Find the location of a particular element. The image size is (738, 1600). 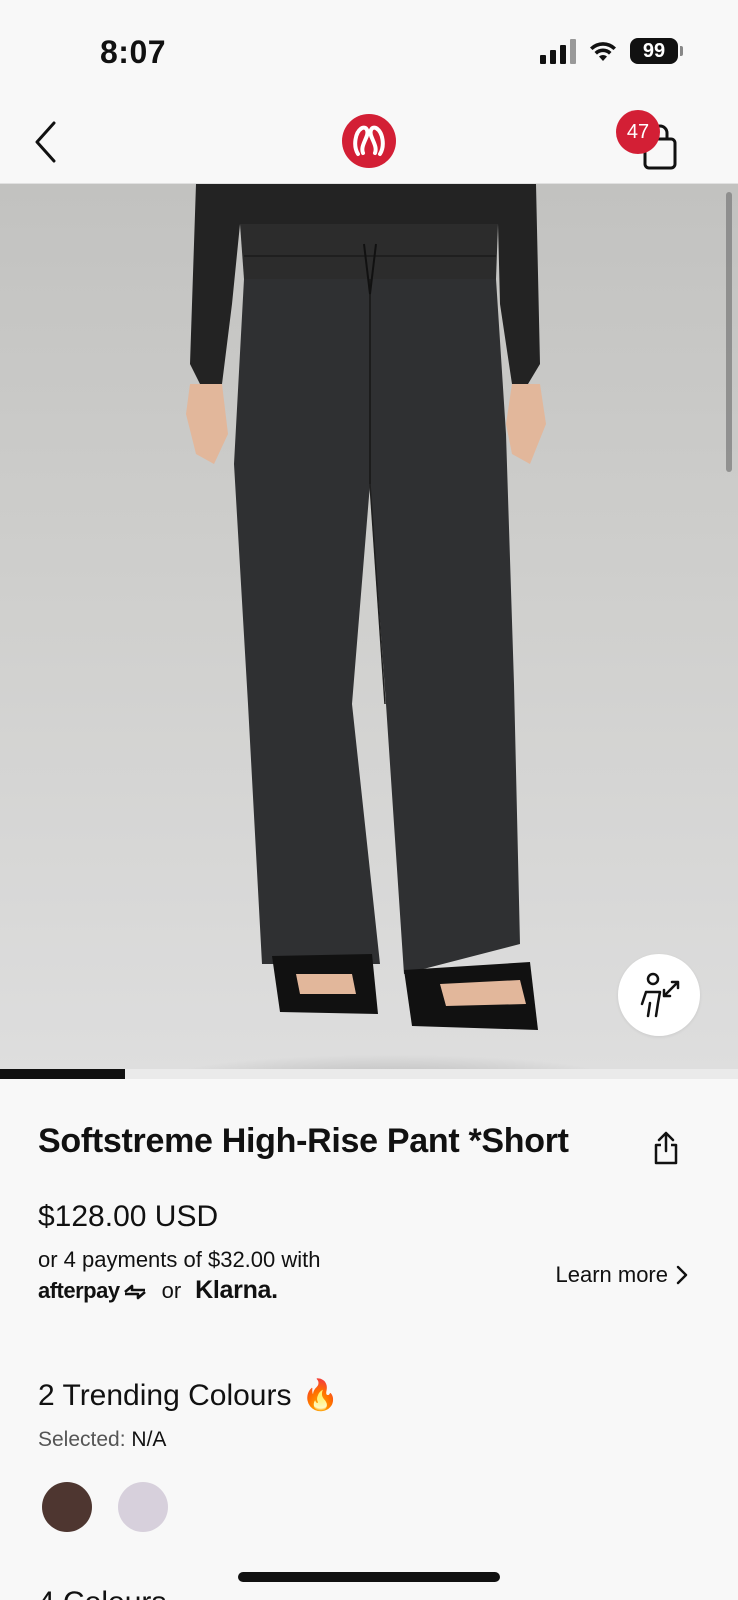

afterpay-logo: afterpay is located at coordinates (93, 1291).